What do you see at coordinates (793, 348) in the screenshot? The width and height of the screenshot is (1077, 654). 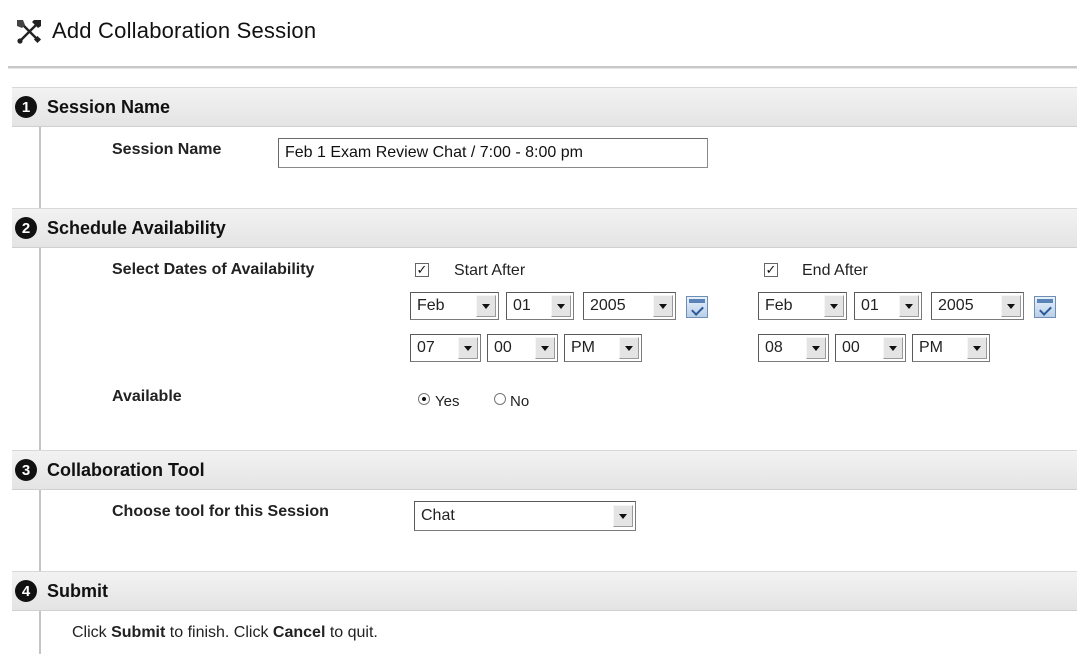 I see `end-hour-select: 08` at bounding box center [793, 348].